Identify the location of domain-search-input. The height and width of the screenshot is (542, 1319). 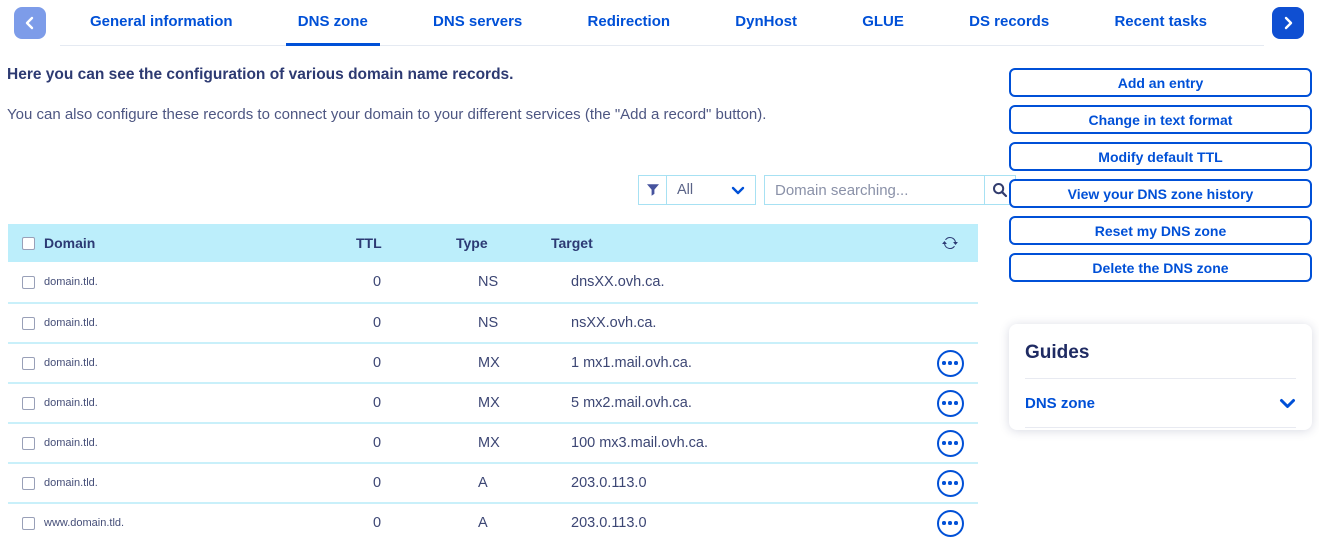
(874, 190).